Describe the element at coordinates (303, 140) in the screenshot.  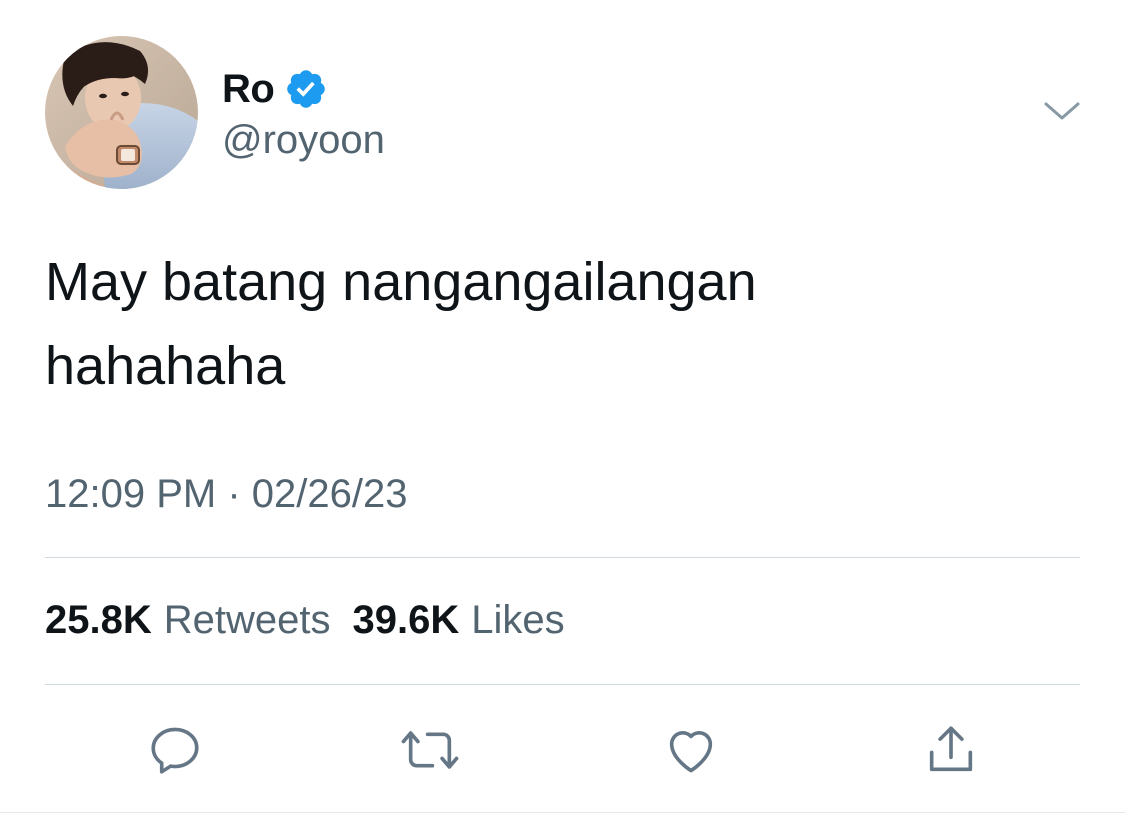
I see `author-handle: @royoon` at that location.